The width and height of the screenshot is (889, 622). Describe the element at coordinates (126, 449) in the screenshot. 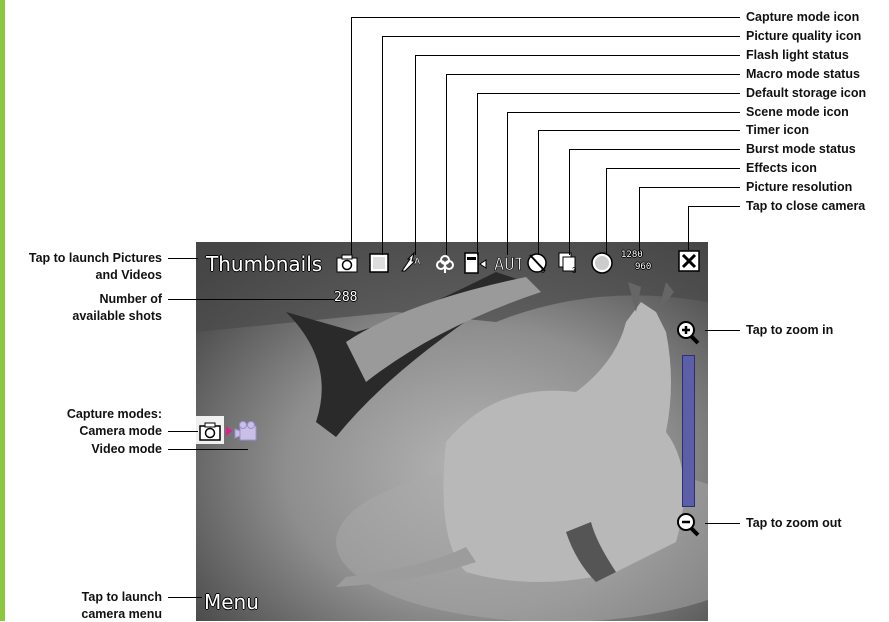

I see `callout-modes-line3: Video mode` at that location.